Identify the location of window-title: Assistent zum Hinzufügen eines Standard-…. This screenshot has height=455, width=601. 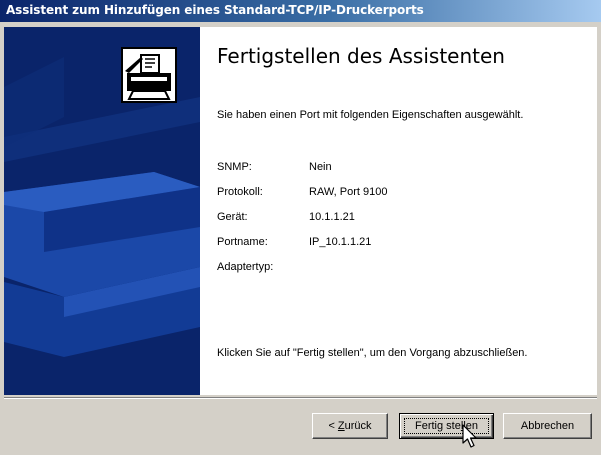
(215, 10).